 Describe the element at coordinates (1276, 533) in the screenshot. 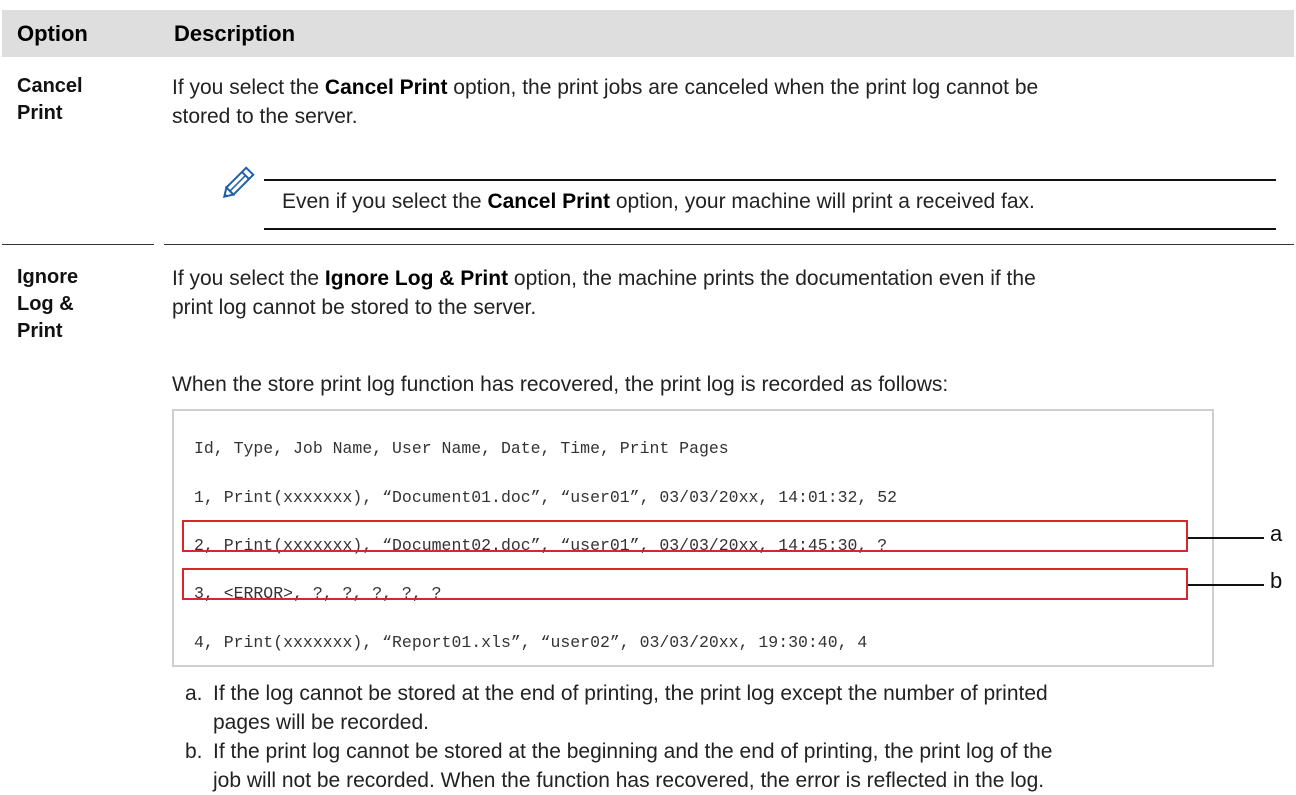

I see `callout-a: a` at that location.